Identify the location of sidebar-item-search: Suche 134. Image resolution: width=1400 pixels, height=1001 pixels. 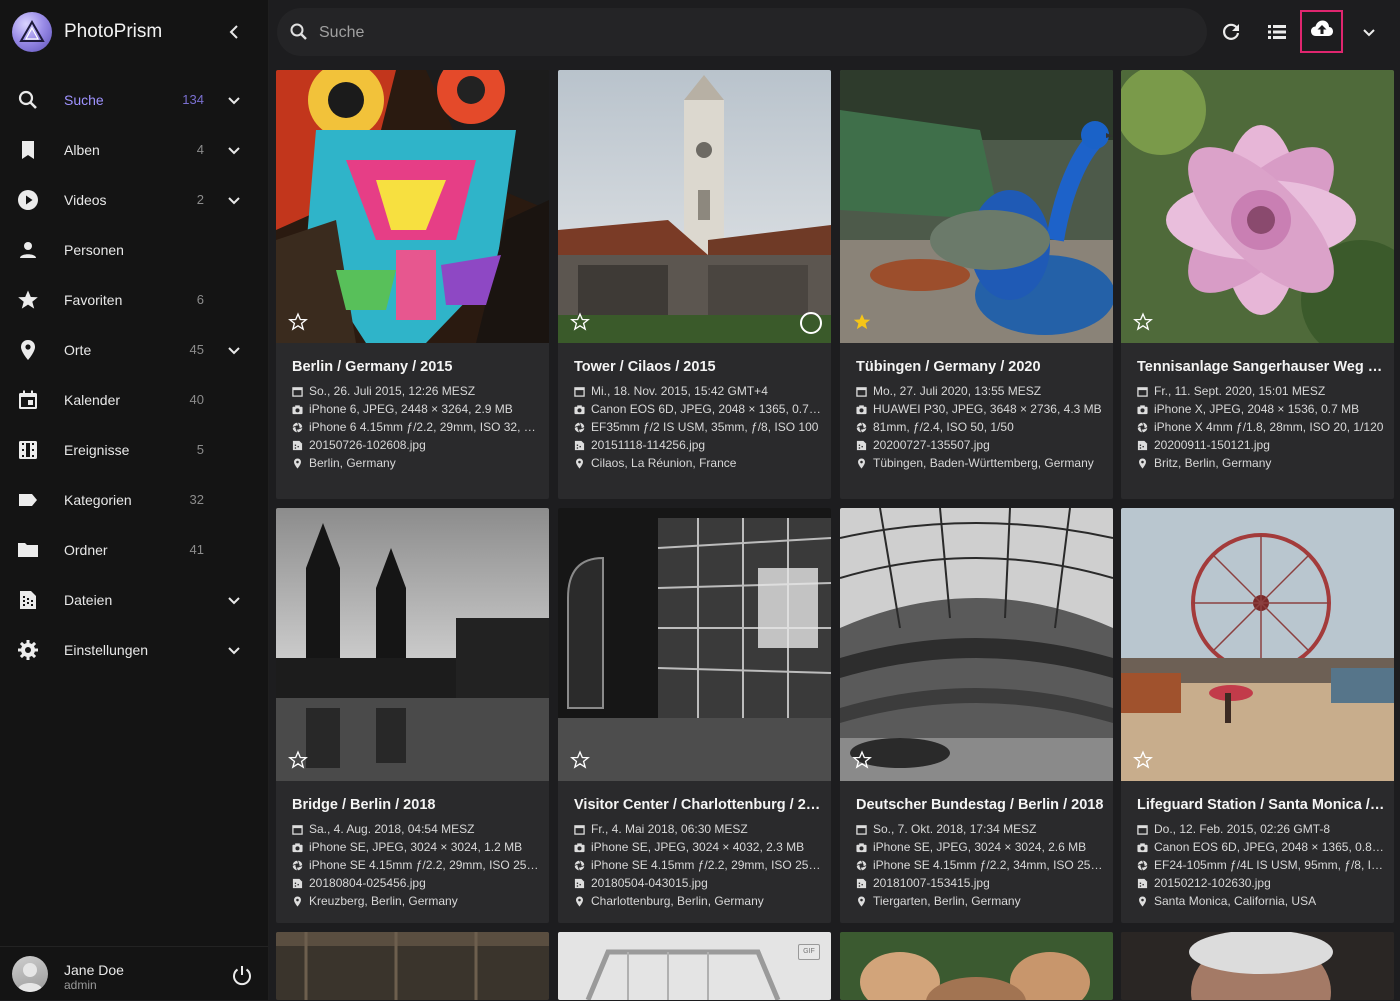
(134, 100).